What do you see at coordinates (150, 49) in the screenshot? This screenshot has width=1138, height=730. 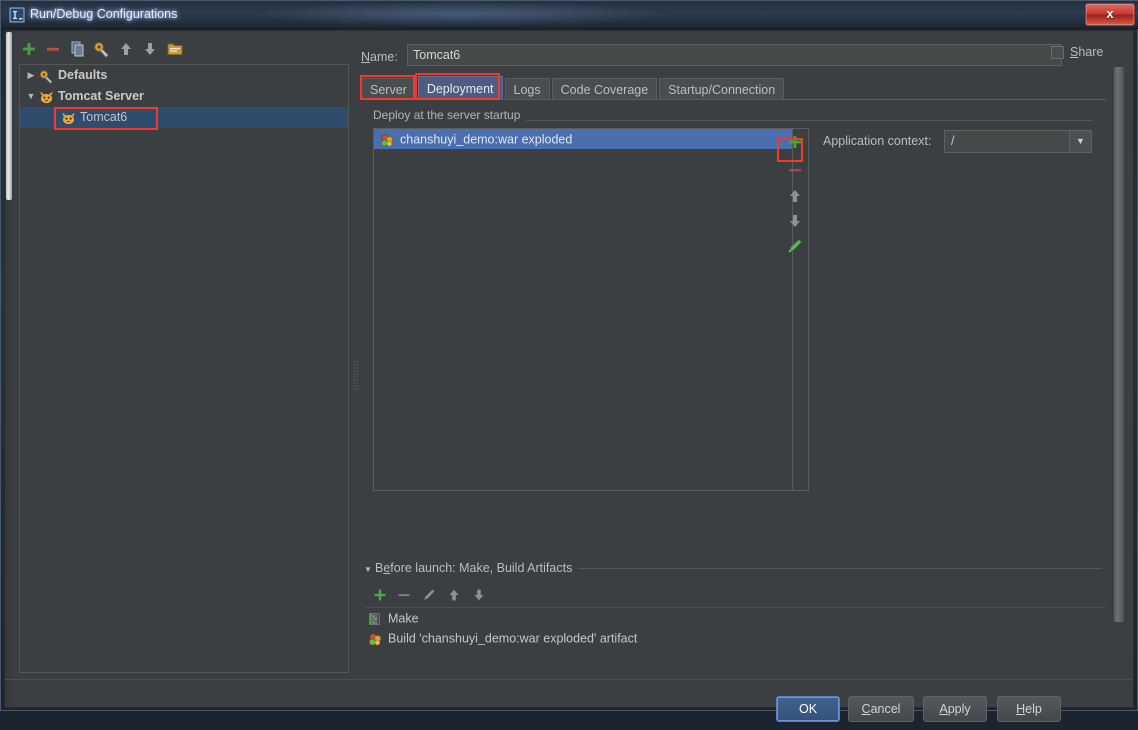 I see `move-down-button` at bounding box center [150, 49].